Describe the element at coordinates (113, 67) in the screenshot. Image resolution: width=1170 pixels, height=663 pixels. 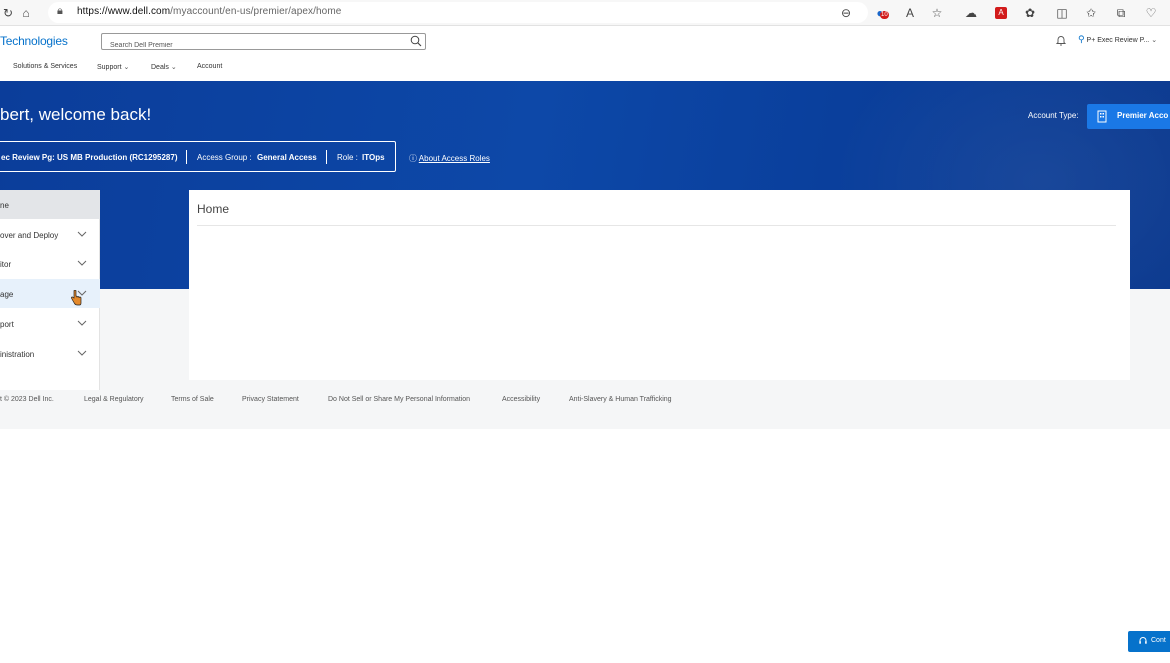
I see `nav-support: Support ⌄` at that location.